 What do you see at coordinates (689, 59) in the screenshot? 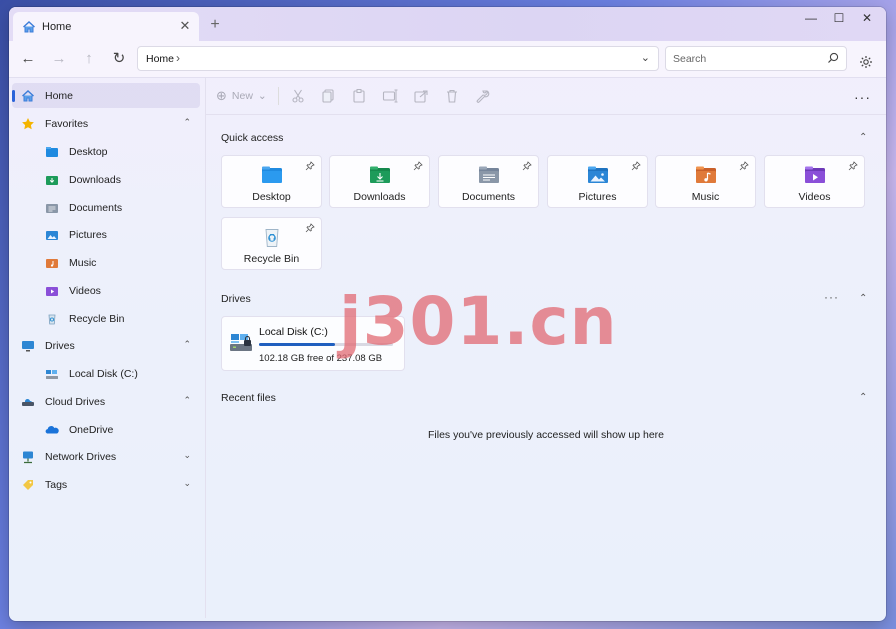
I see `search-input: Search` at bounding box center [689, 59].